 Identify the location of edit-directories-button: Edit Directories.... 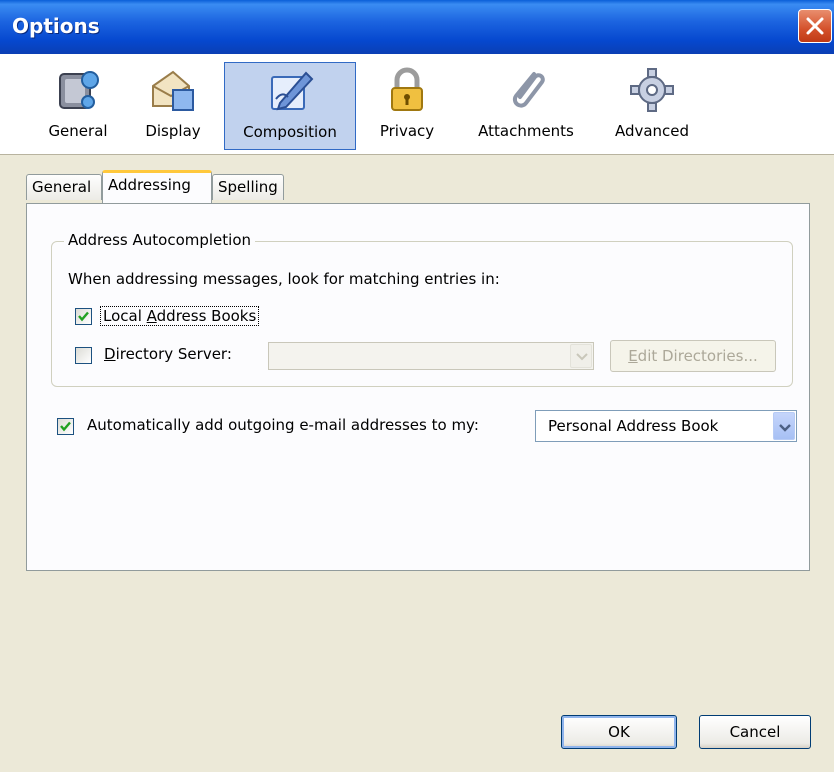
(693, 356).